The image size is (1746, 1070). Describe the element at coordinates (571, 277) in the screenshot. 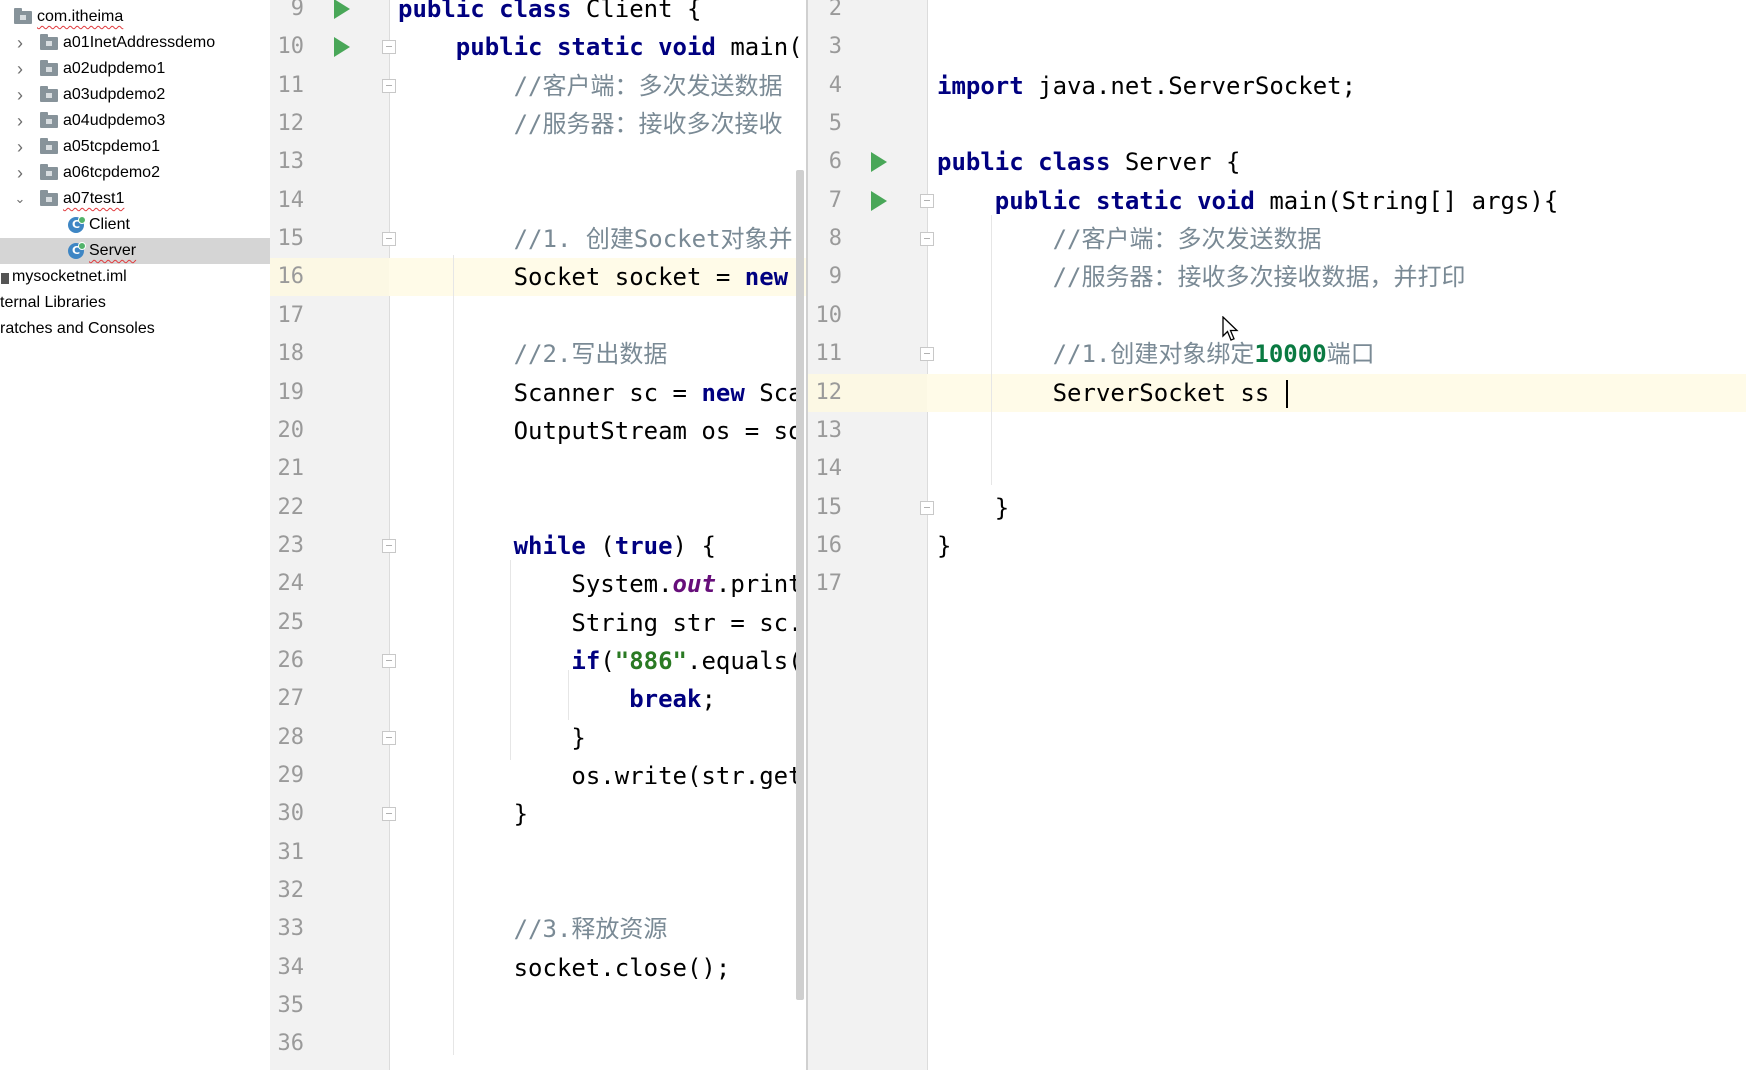

I see `code-token: Socket socket =` at that location.